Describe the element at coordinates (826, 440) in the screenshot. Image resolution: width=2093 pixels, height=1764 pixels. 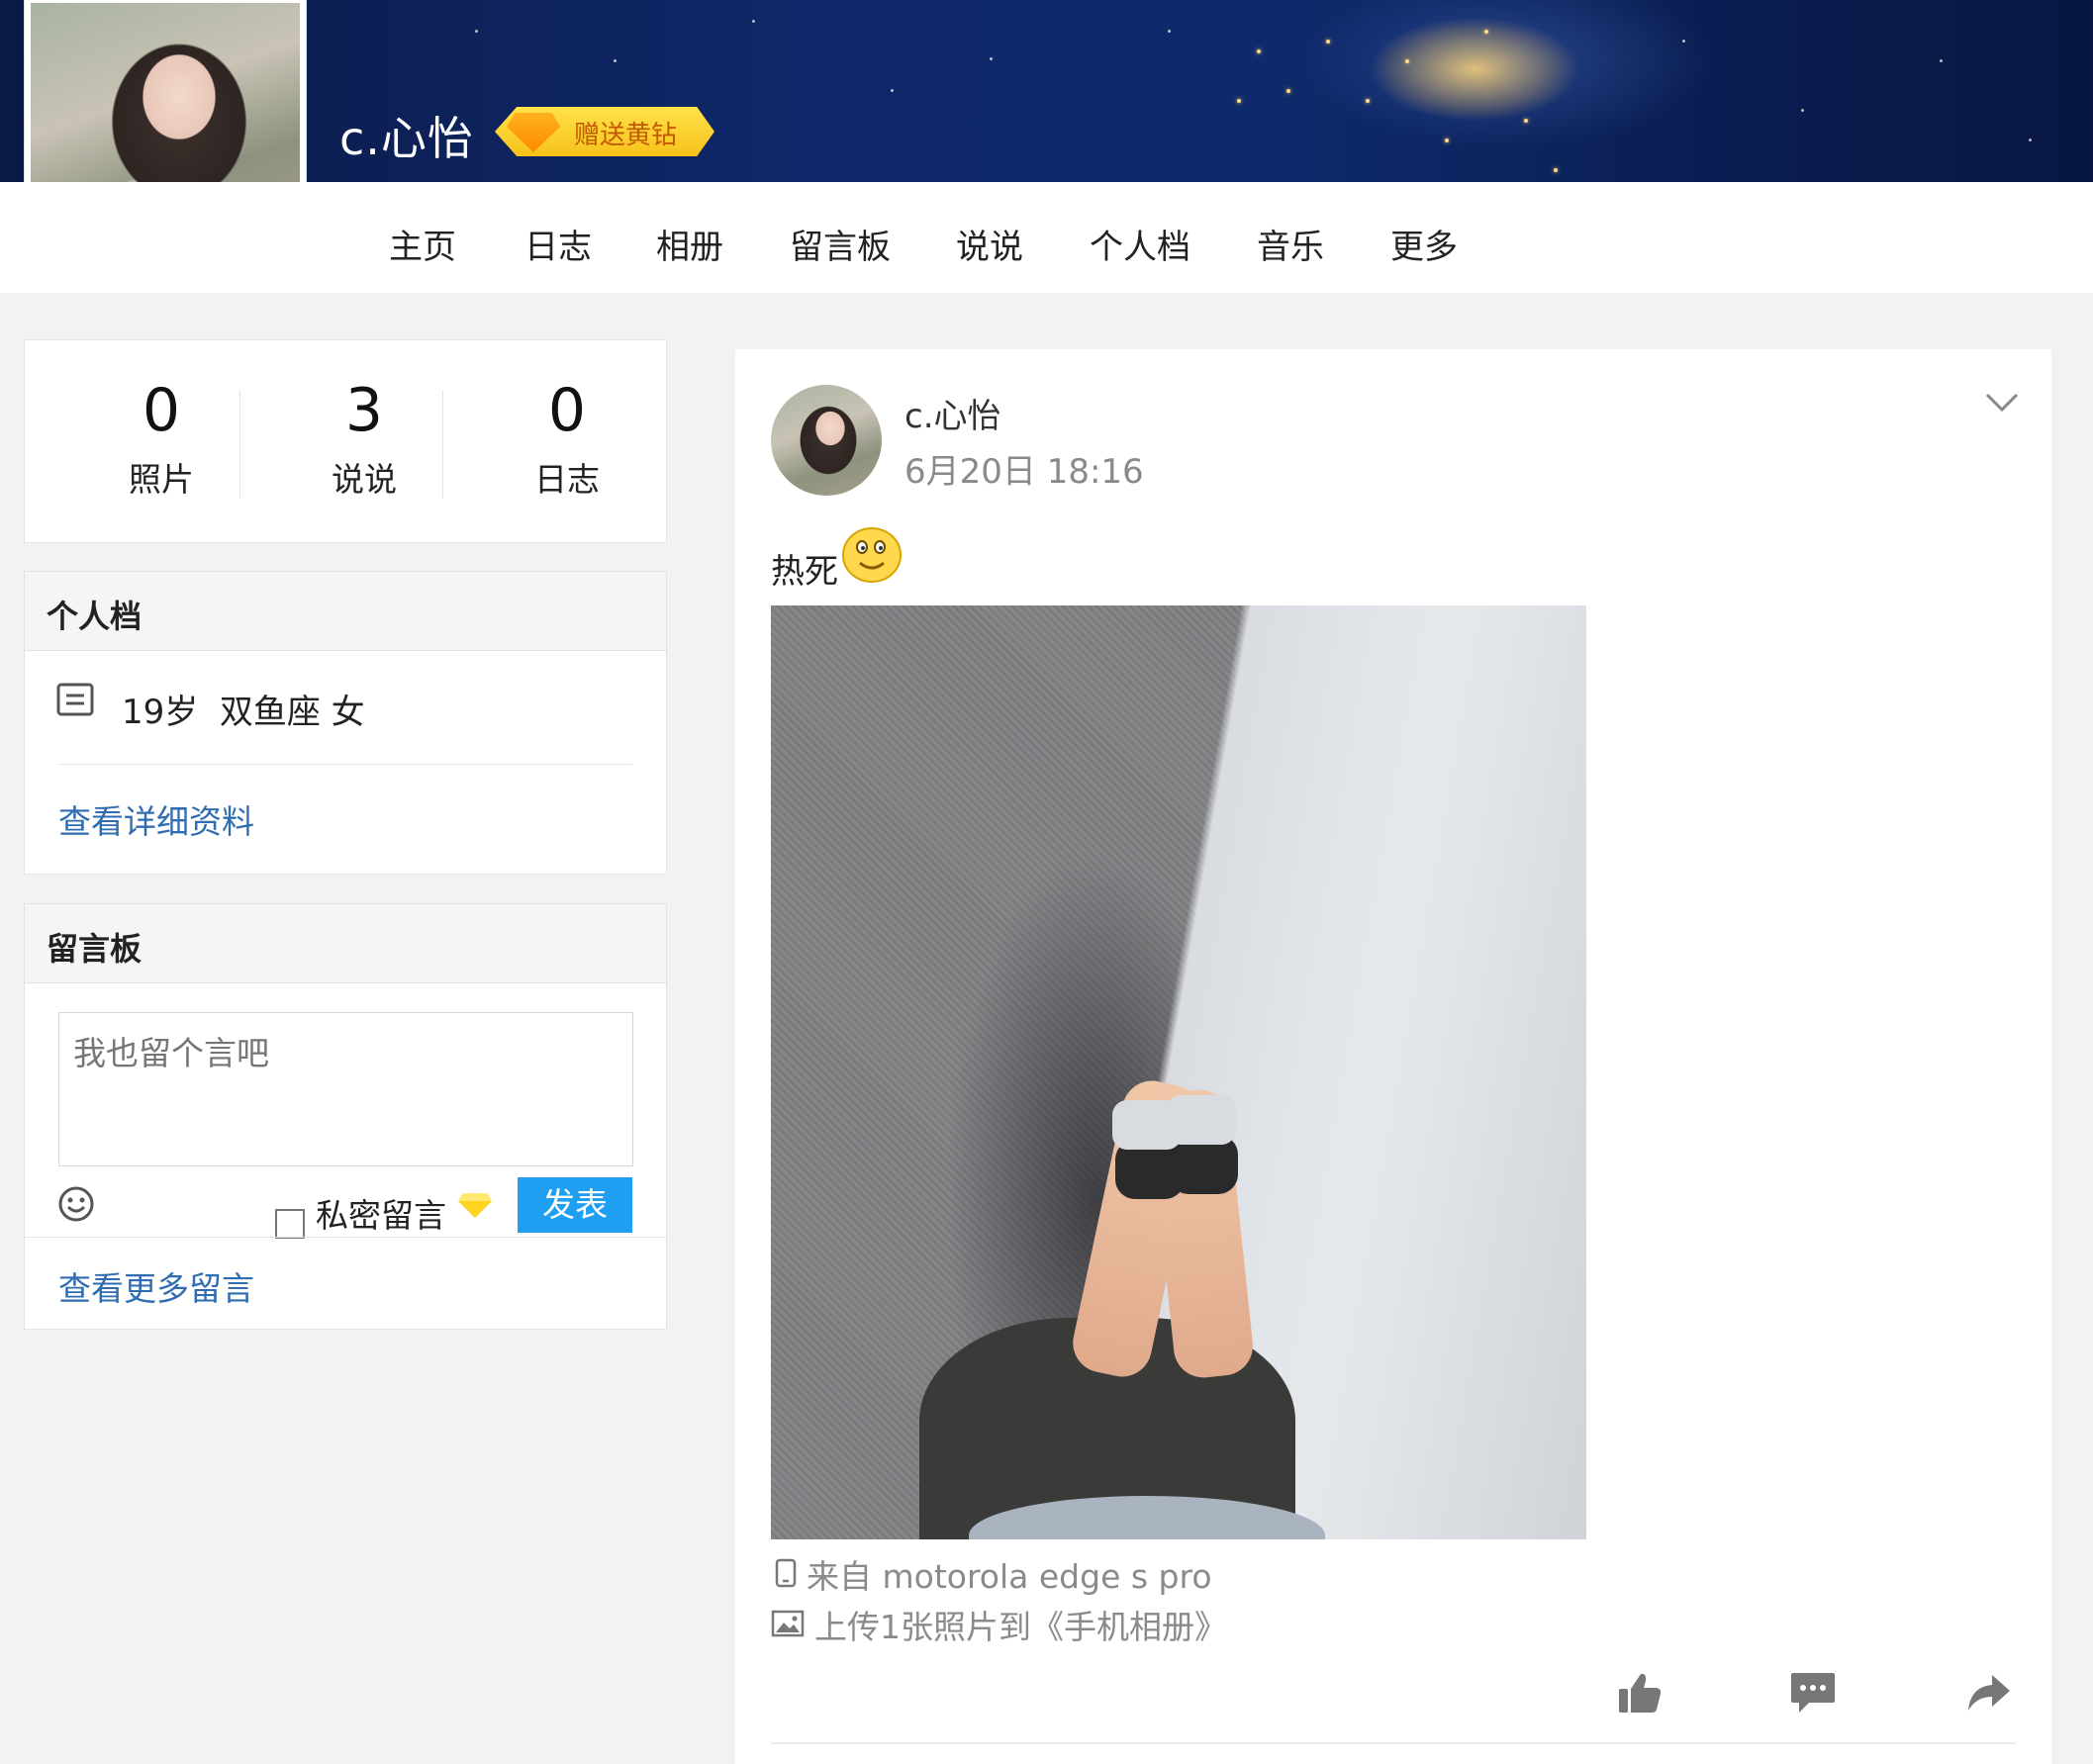
I see `post-author-avatar` at that location.